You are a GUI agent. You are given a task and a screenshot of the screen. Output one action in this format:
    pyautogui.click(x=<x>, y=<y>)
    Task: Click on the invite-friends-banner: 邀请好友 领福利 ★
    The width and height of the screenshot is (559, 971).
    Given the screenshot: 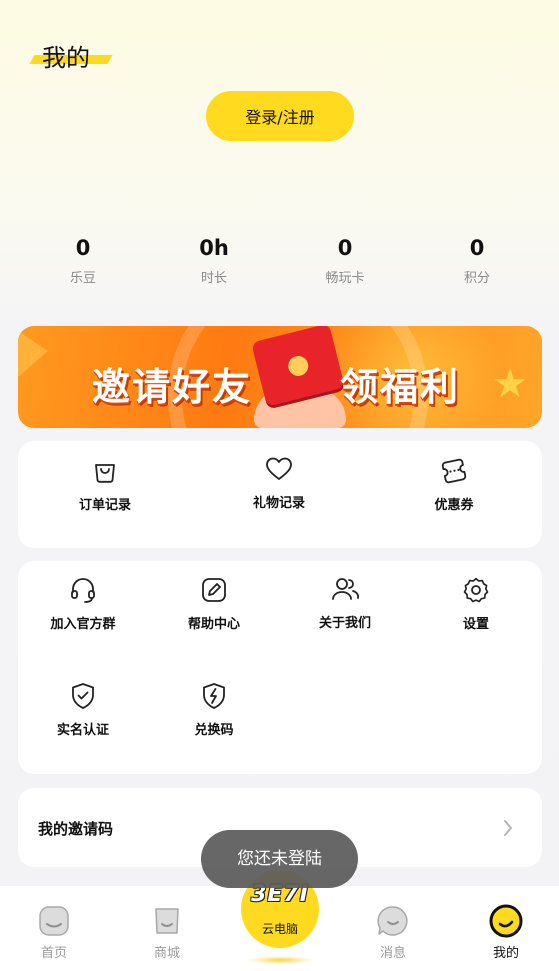 What is the action you would take?
    pyautogui.click(x=280, y=377)
    